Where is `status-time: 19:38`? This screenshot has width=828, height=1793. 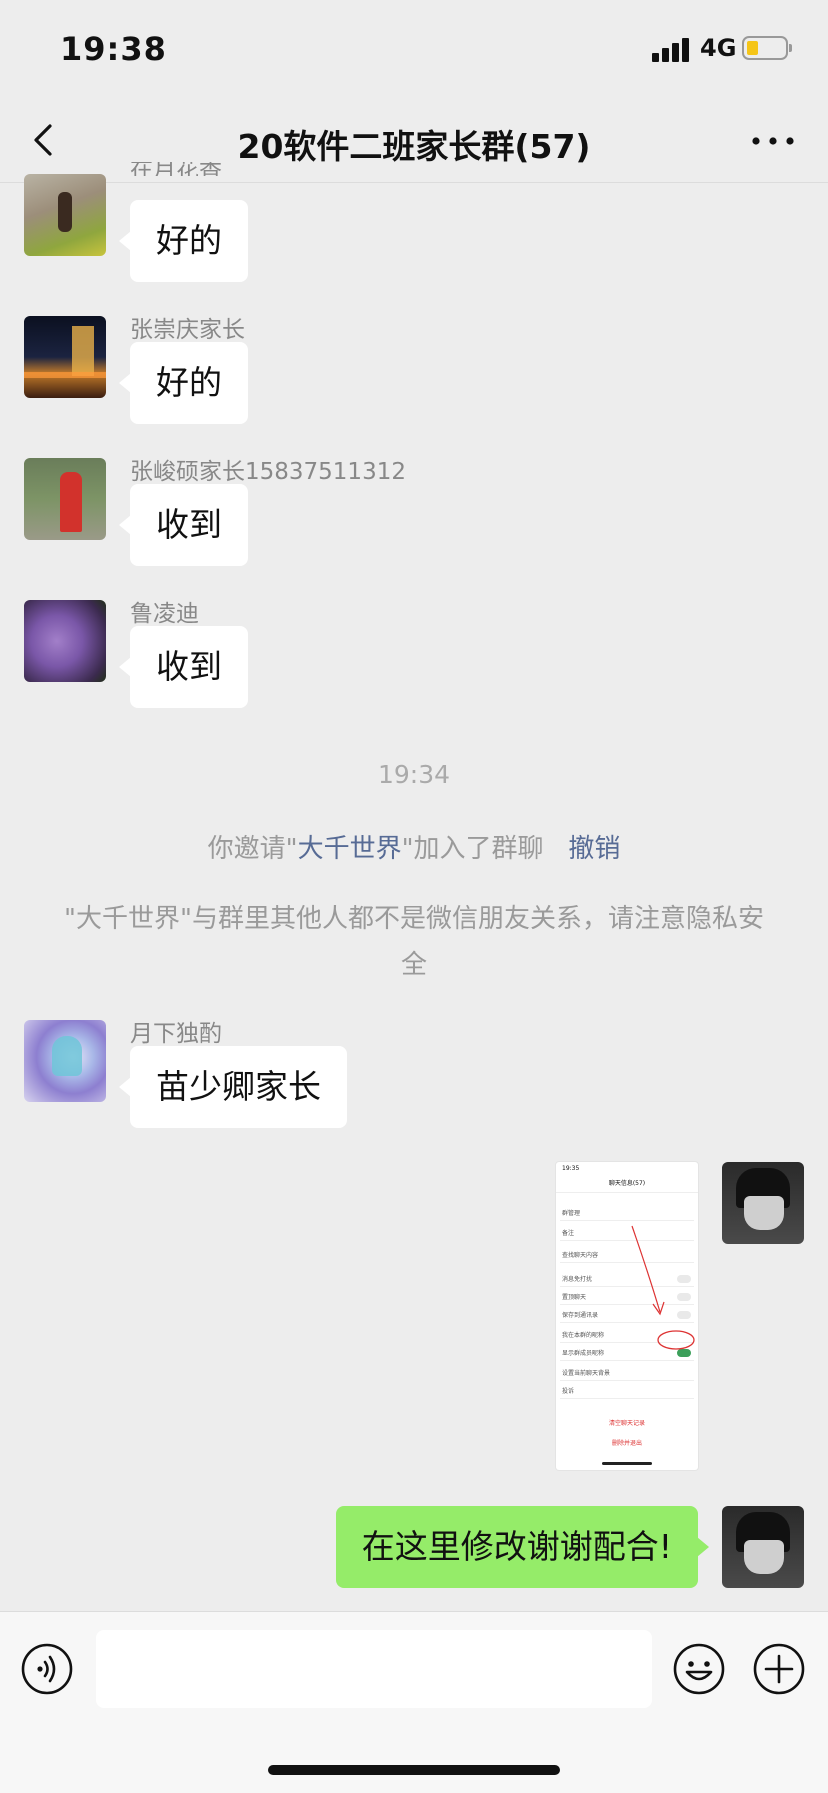 status-time: 19:38 is located at coordinates (113, 49).